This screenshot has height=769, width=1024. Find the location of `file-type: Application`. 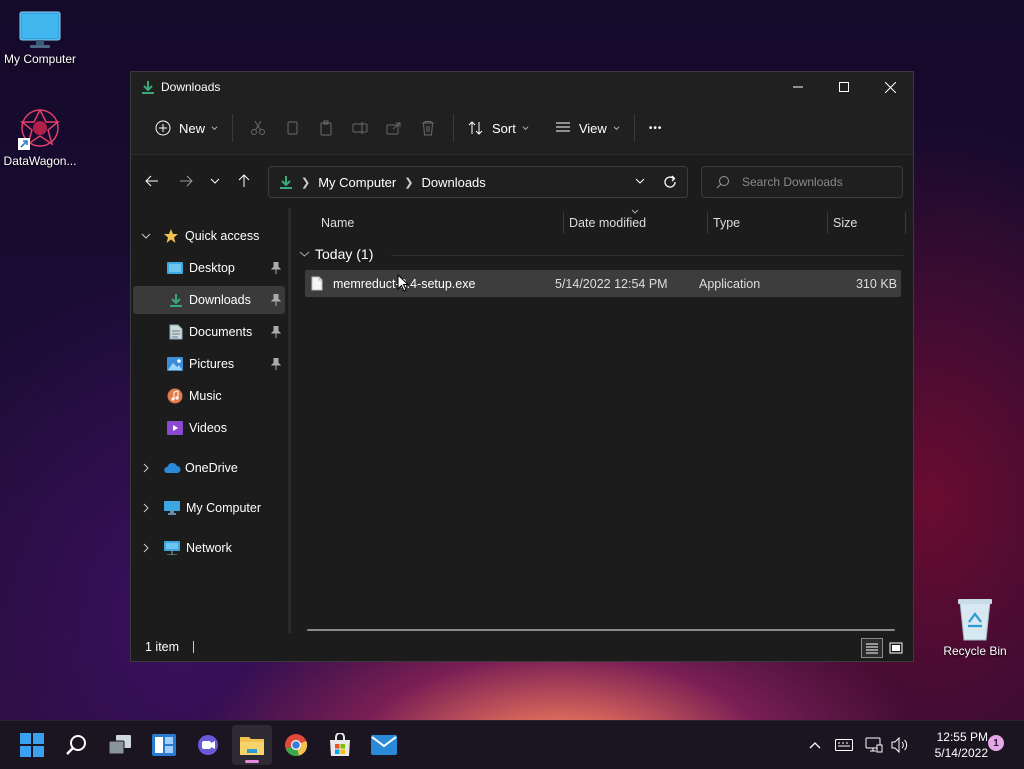

file-type: Application is located at coordinates (730, 283).